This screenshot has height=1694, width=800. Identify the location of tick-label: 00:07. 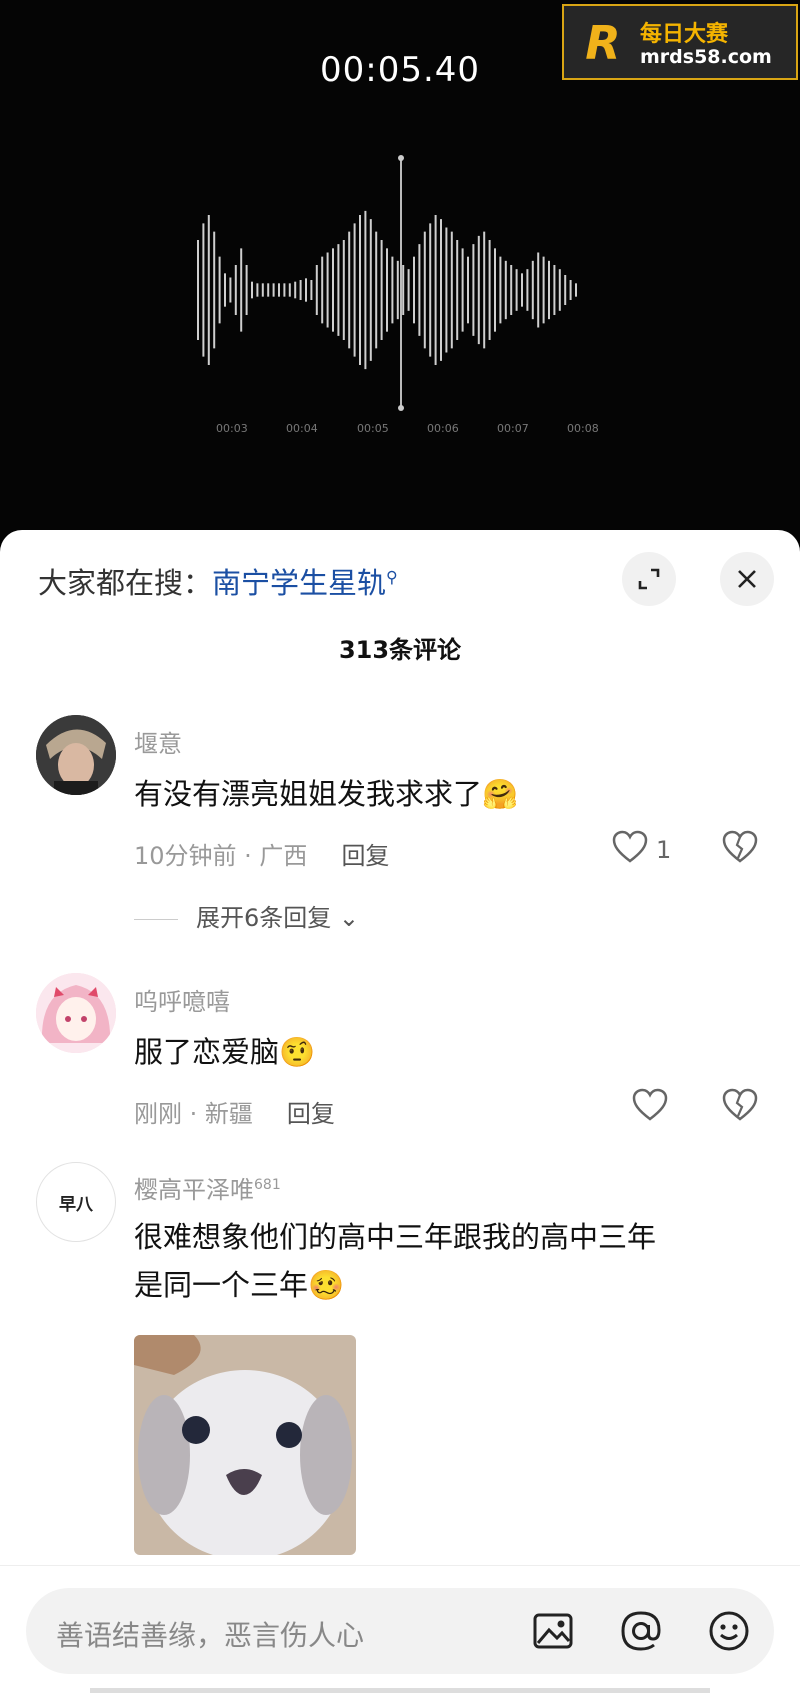
(513, 428).